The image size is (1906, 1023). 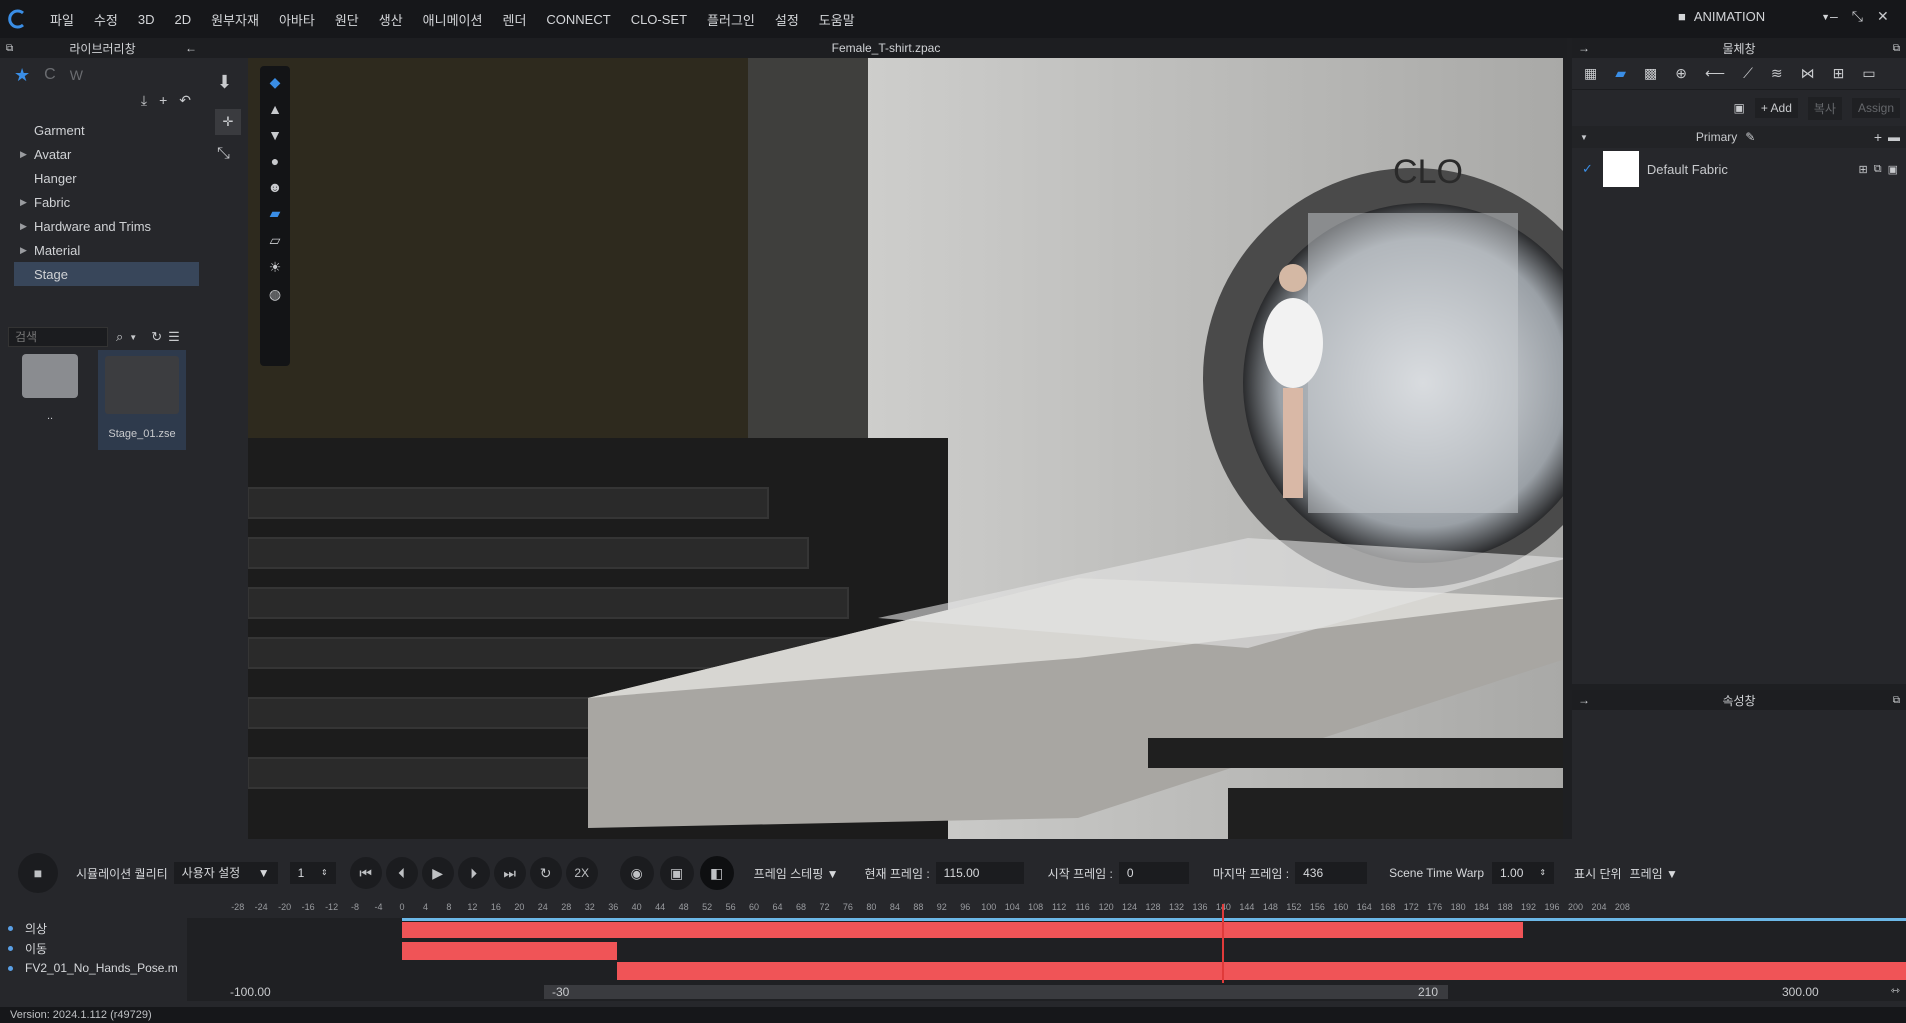 What do you see at coordinates (185, 102) in the screenshot?
I see `undo-icon: ↶` at bounding box center [185, 102].